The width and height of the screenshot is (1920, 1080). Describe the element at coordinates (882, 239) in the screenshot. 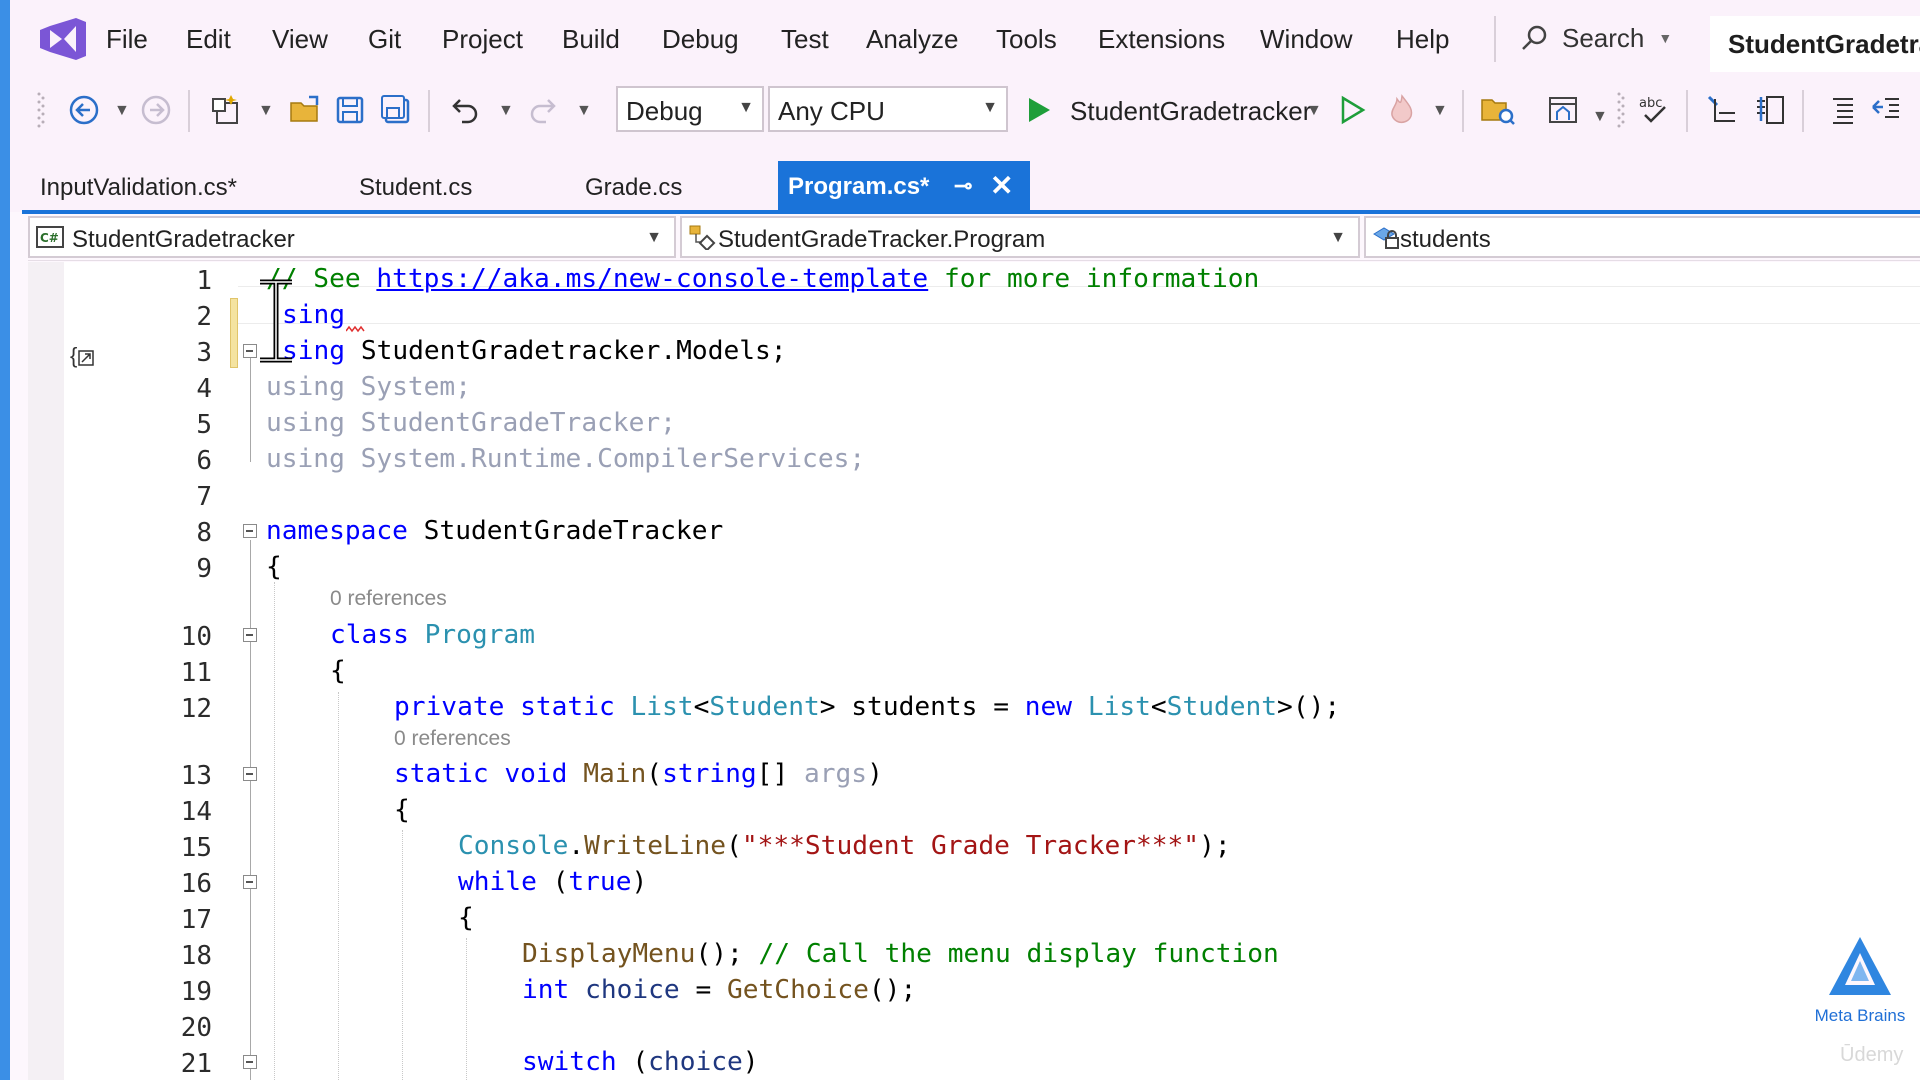

I see `type-select-value: StudentGradeTracker.Program` at that location.